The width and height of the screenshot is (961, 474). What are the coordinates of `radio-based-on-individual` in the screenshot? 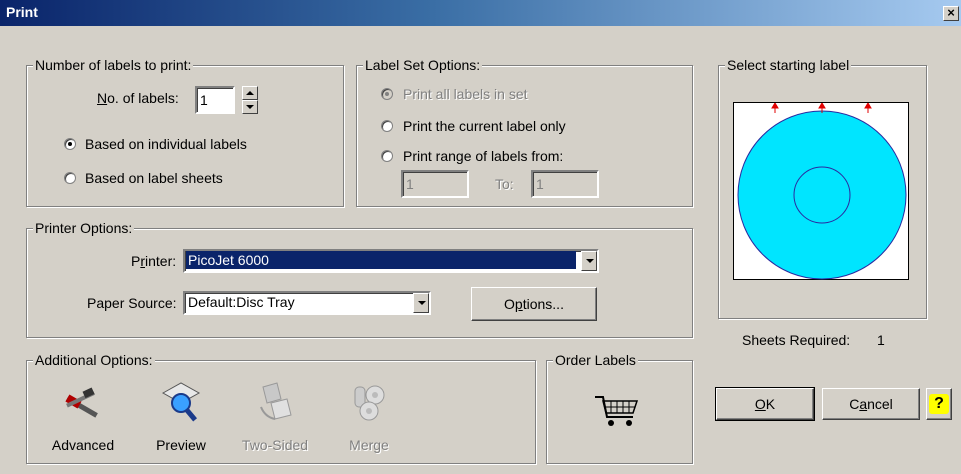 It's located at (70, 144).